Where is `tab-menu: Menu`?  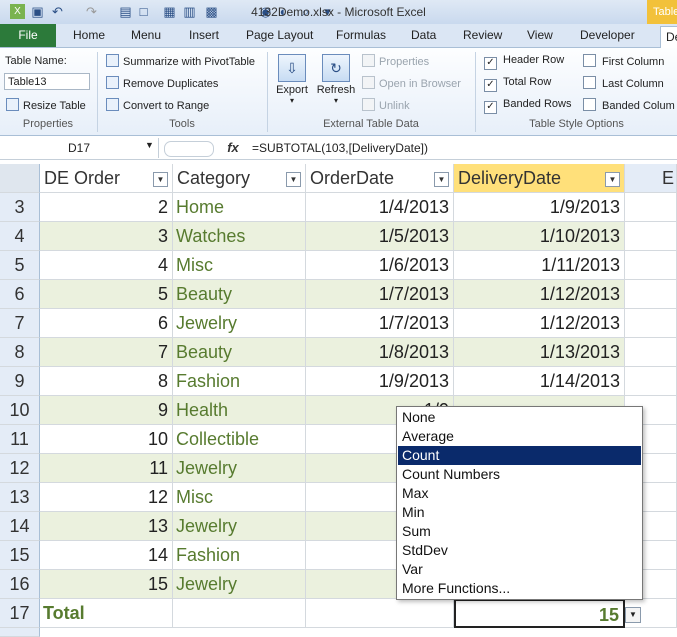
tab-menu: Menu is located at coordinates (146, 35).